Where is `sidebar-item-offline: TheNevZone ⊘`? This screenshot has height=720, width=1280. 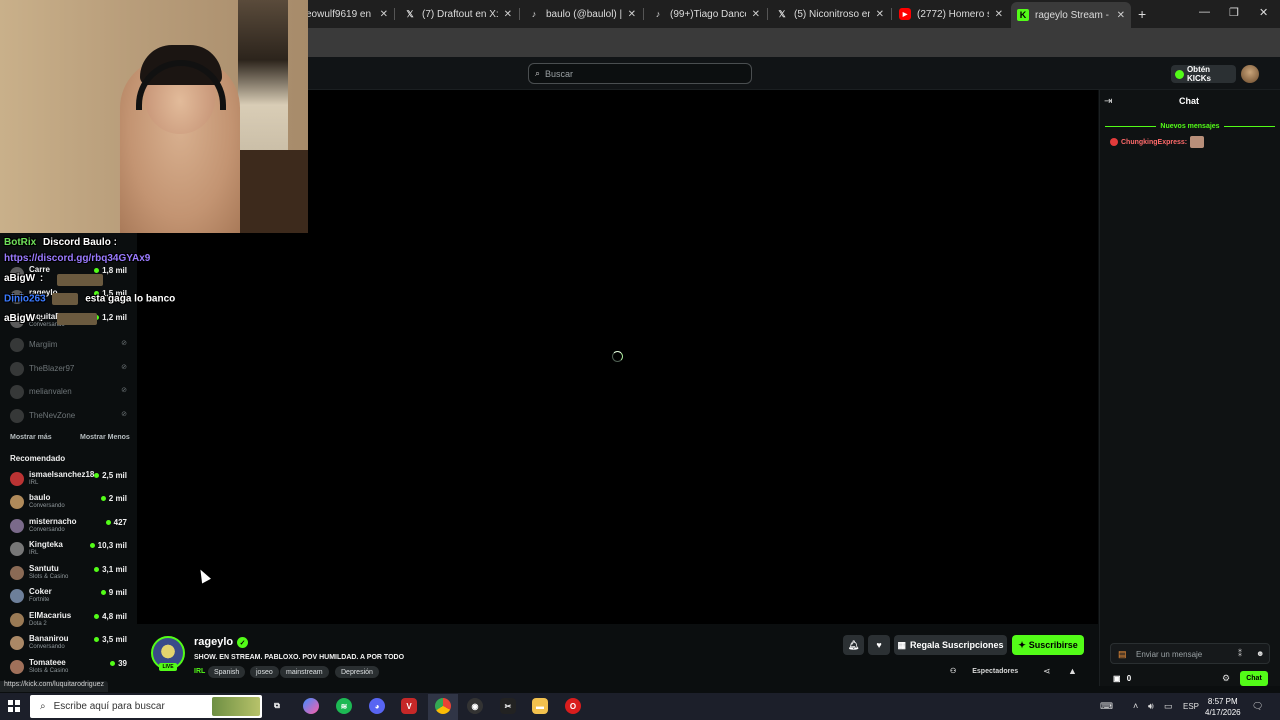
sidebar-item-offline: TheNevZone ⊘ is located at coordinates (68, 416).